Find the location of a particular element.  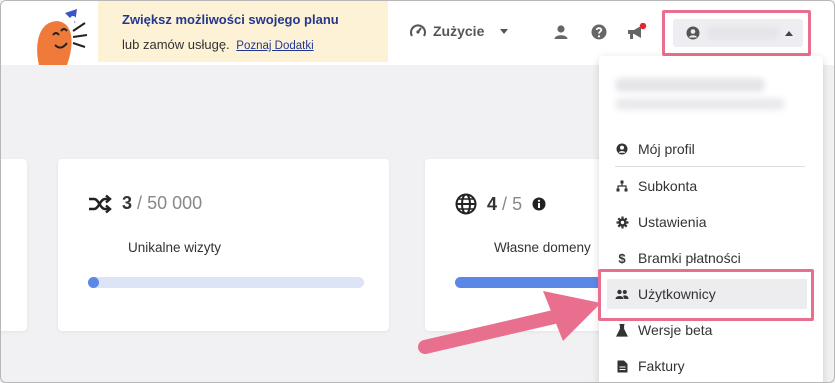

chevron-down-icon is located at coordinates (504, 31).